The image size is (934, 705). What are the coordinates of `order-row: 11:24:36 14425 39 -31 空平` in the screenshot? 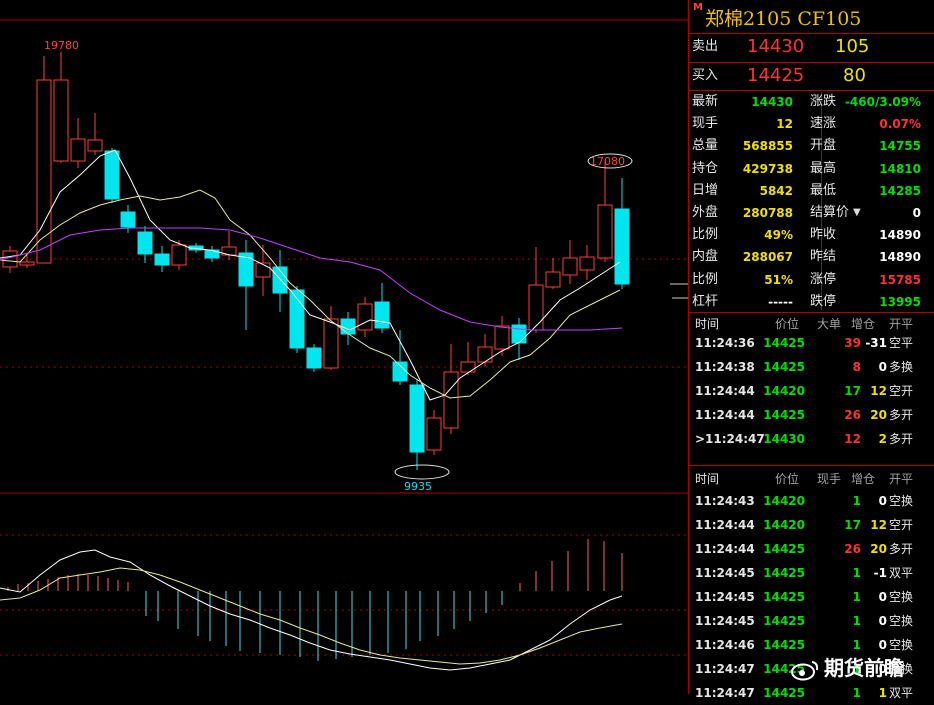 It's located at (811, 343).